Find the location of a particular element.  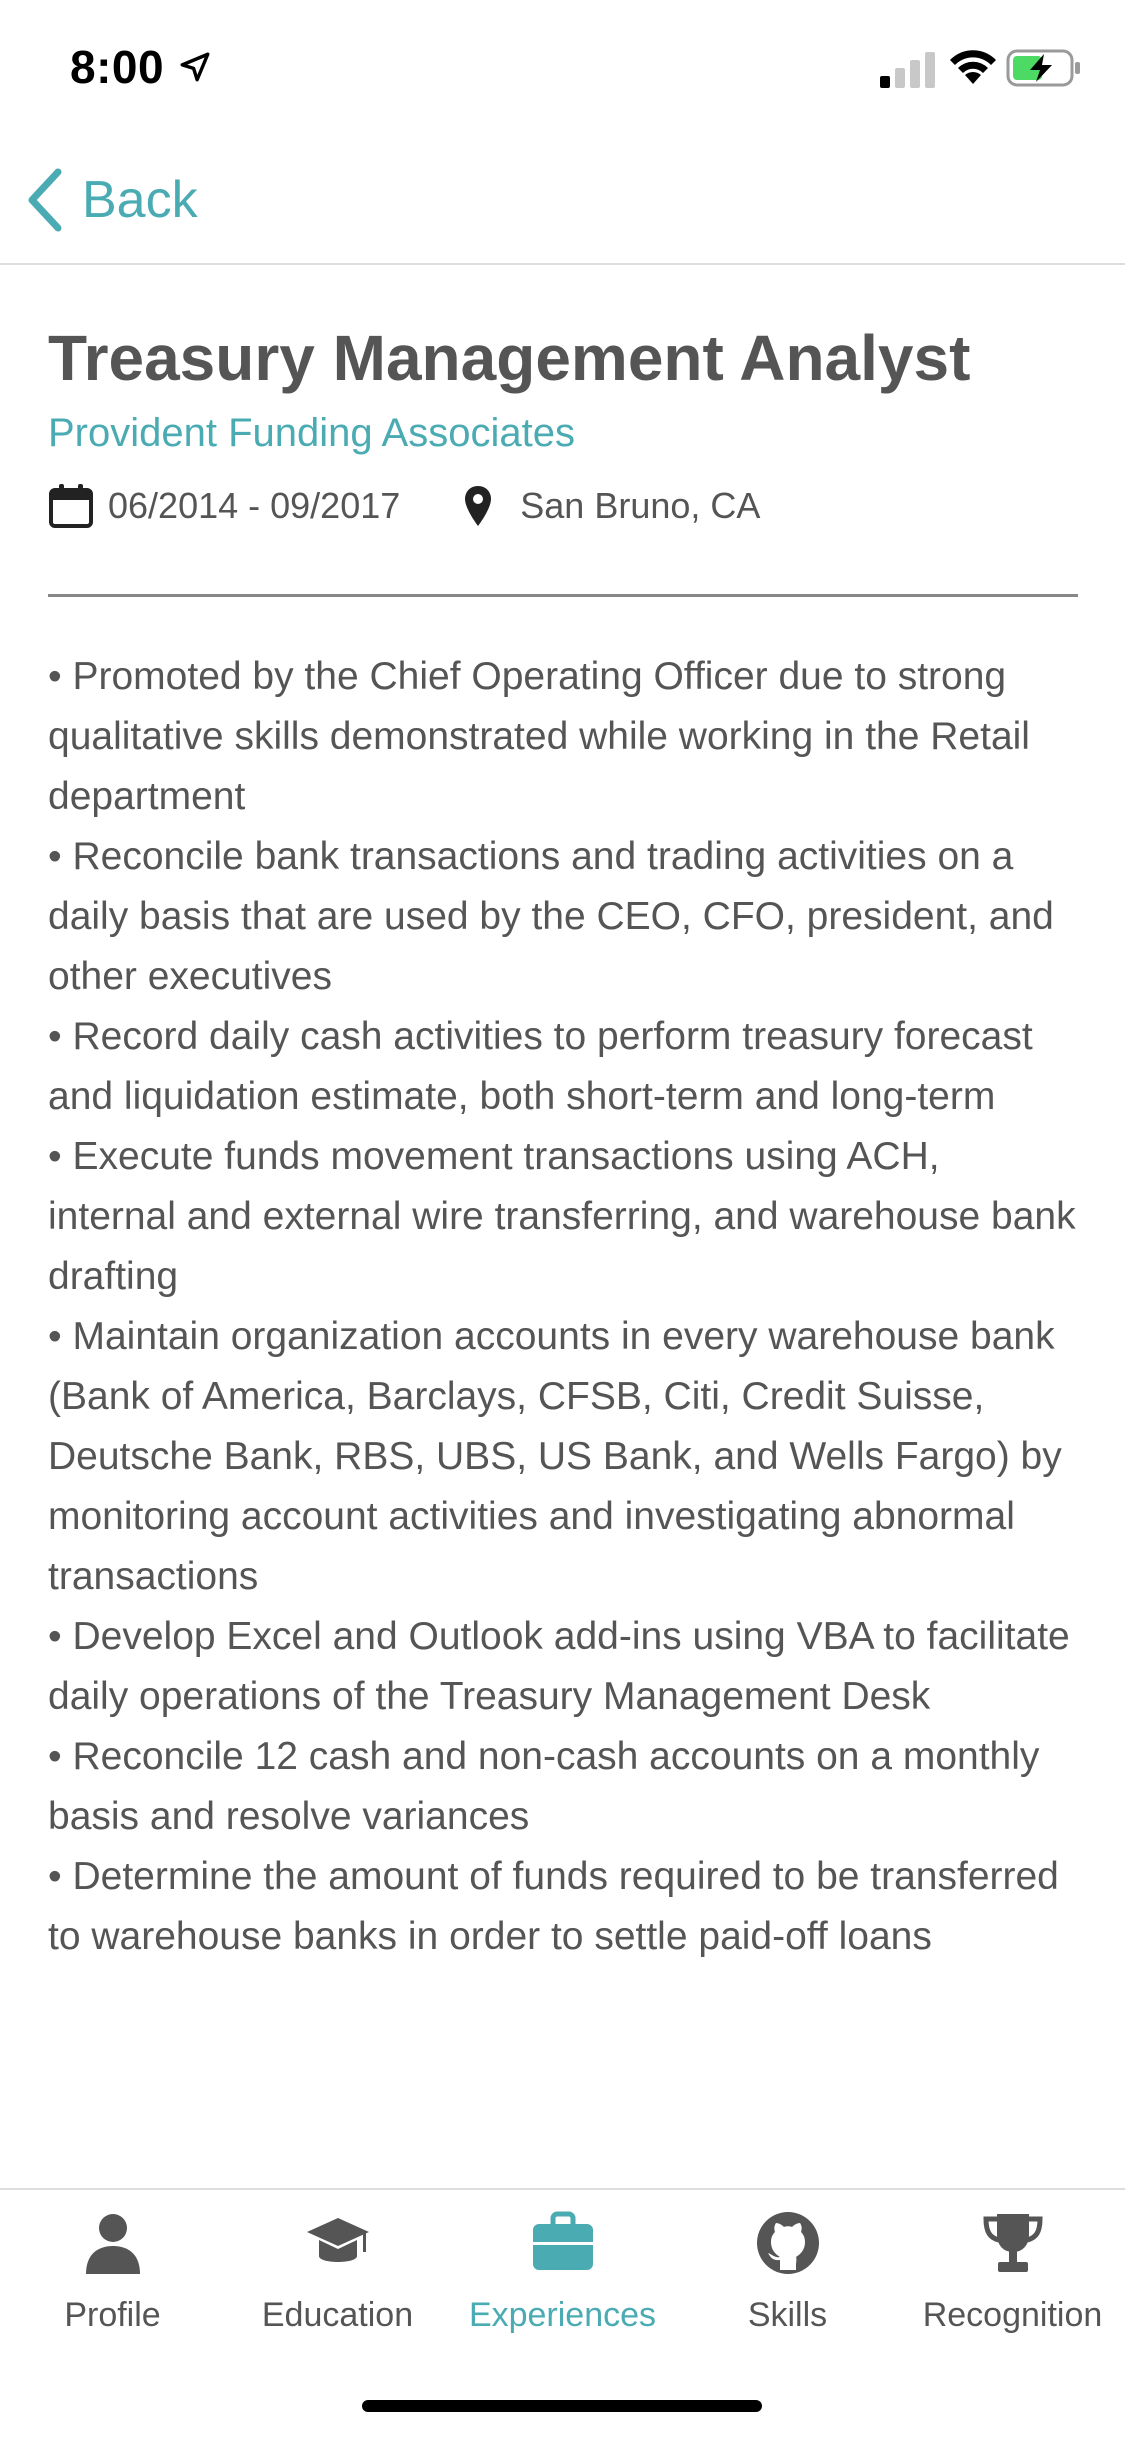

tab-recognition: Recognition is located at coordinates (1012, 2285).